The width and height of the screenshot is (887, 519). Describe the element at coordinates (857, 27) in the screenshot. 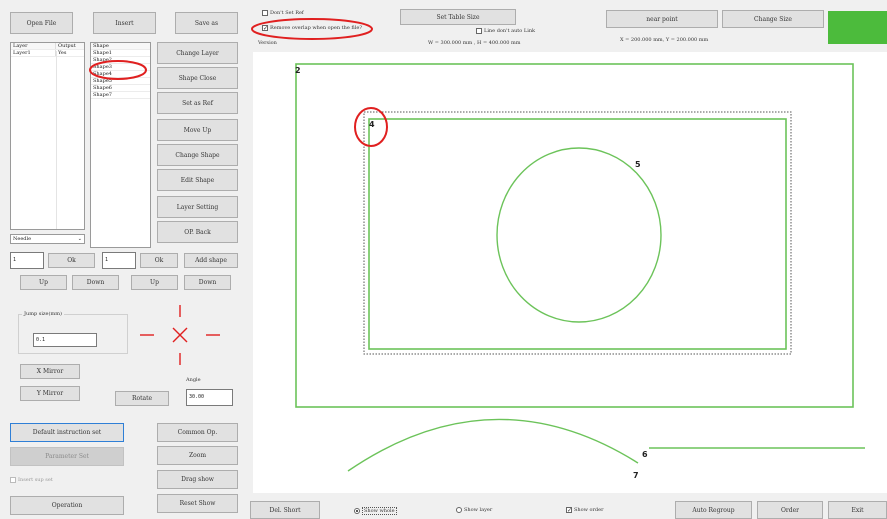

I see `status-indicator` at that location.